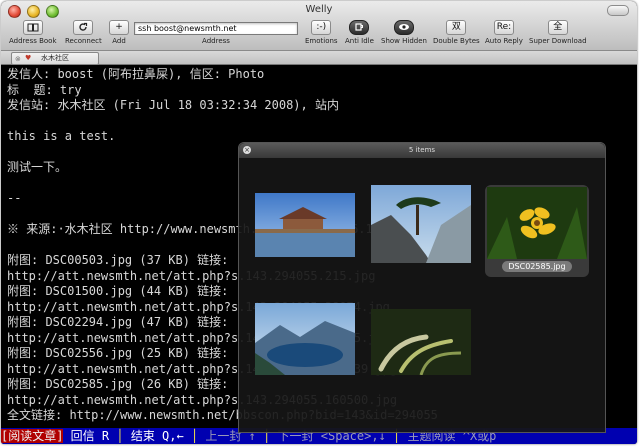 This screenshot has width=640, height=447. Describe the element at coordinates (118, 291) in the screenshot. I see `terminal-line: 附图: DSC01500.jpg (44 KB) 链接:` at that location.